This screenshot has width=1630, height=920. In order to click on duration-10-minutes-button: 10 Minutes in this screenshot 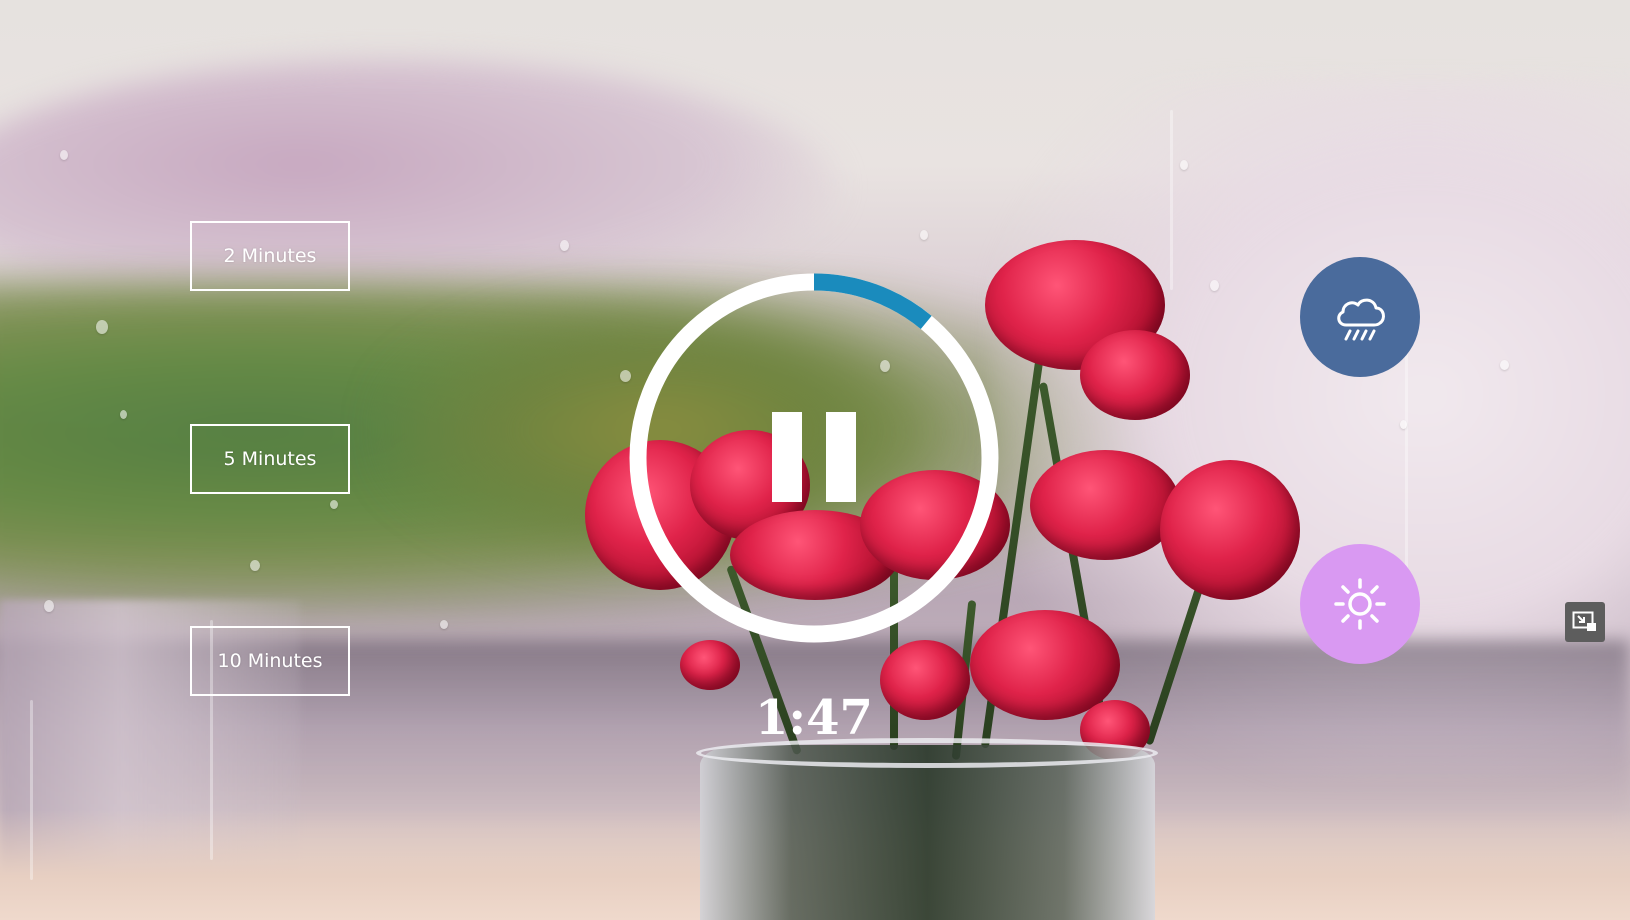, I will do `click(270, 661)`.